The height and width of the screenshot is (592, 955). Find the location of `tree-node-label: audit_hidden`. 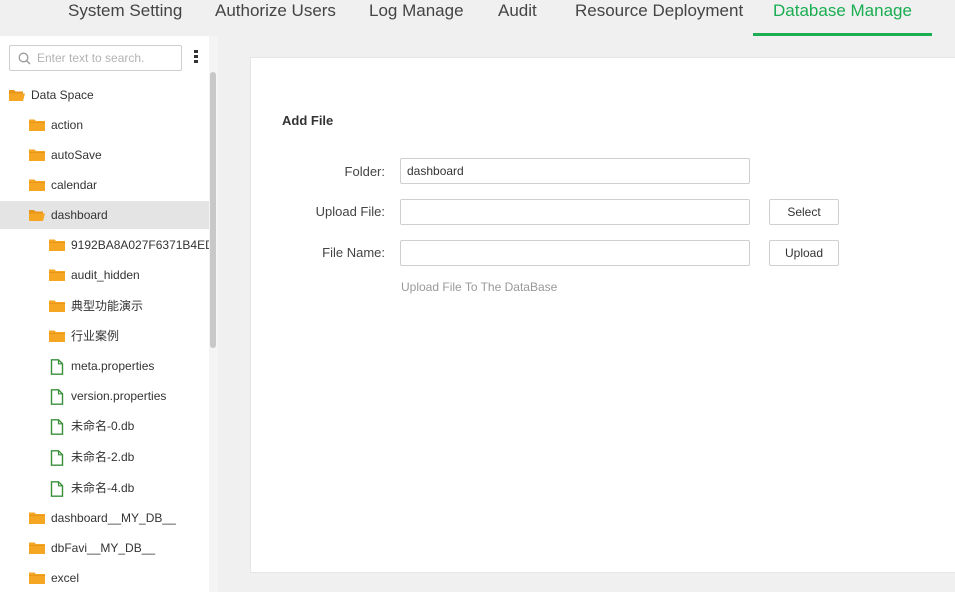

tree-node-label: audit_hidden is located at coordinates (105, 275).